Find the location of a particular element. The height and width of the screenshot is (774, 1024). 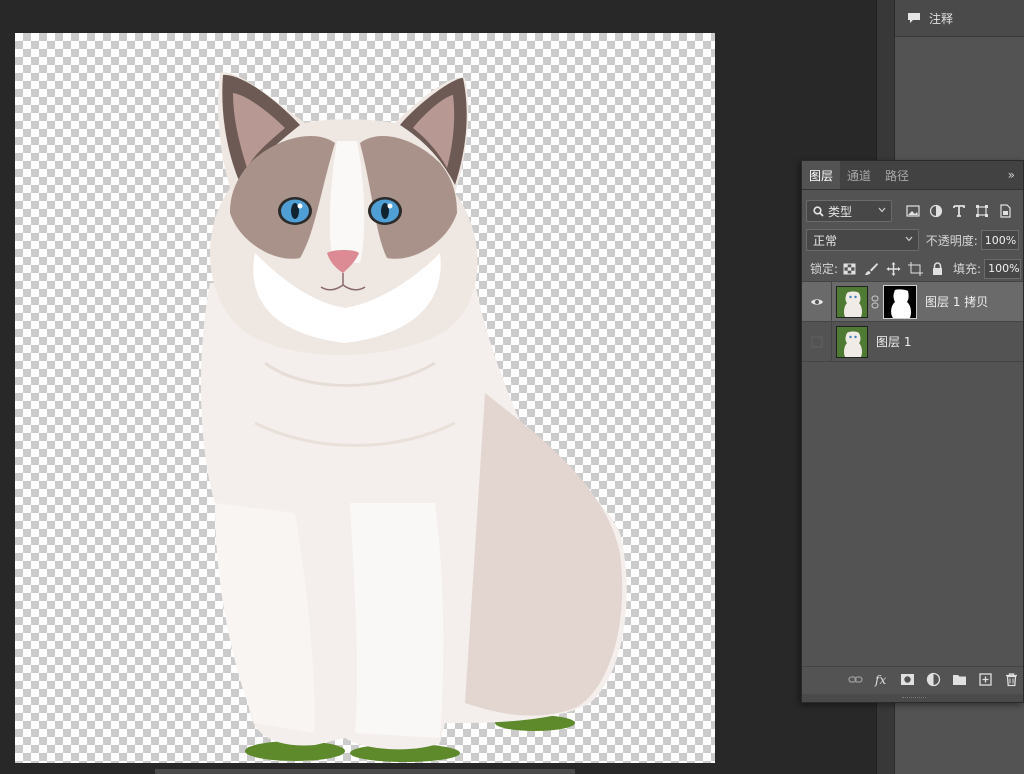

shape-filter-icon is located at coordinates (982, 211).